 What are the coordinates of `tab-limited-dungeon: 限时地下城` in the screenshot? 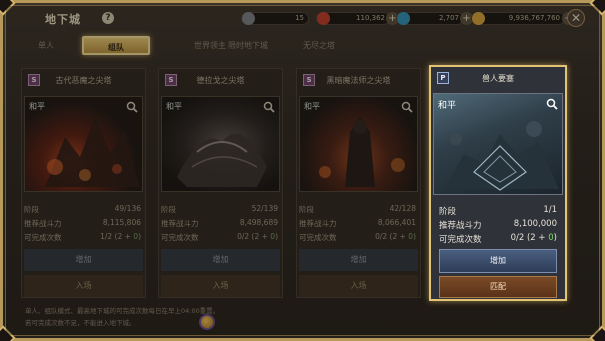 It's located at (248, 45).